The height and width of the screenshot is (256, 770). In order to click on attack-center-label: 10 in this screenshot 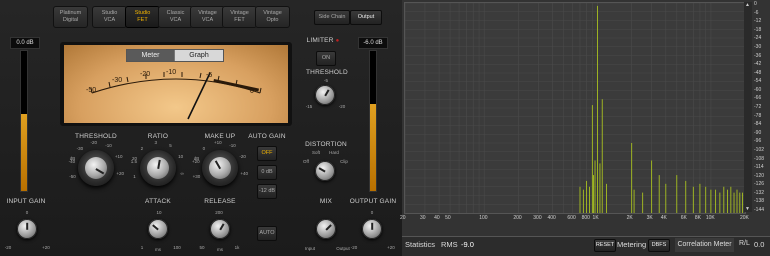, I will do `click(159, 212)`.